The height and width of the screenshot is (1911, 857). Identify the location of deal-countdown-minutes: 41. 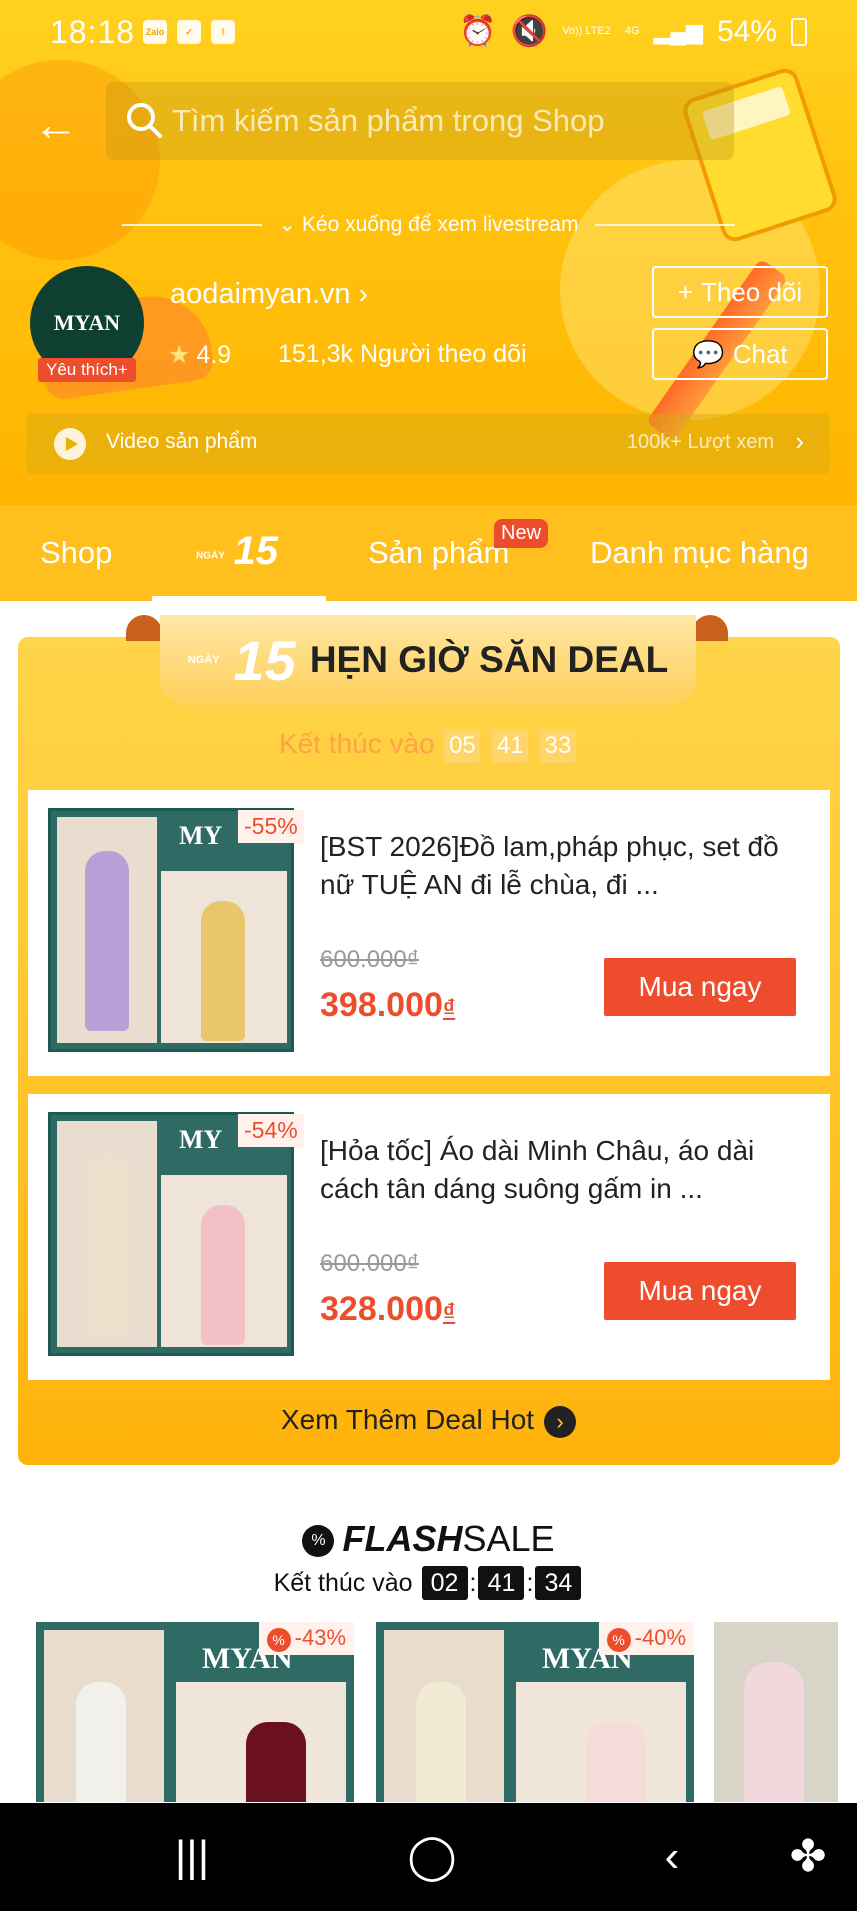
(510, 746).